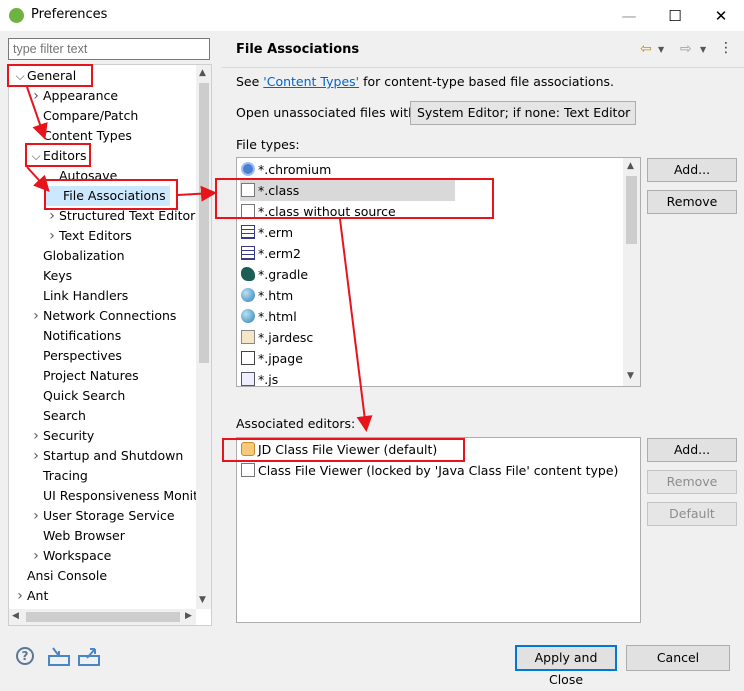 This screenshot has width=744, height=691. What do you see at coordinates (37, 113) in the screenshot?
I see `arrow-general-to-editors` at bounding box center [37, 113].